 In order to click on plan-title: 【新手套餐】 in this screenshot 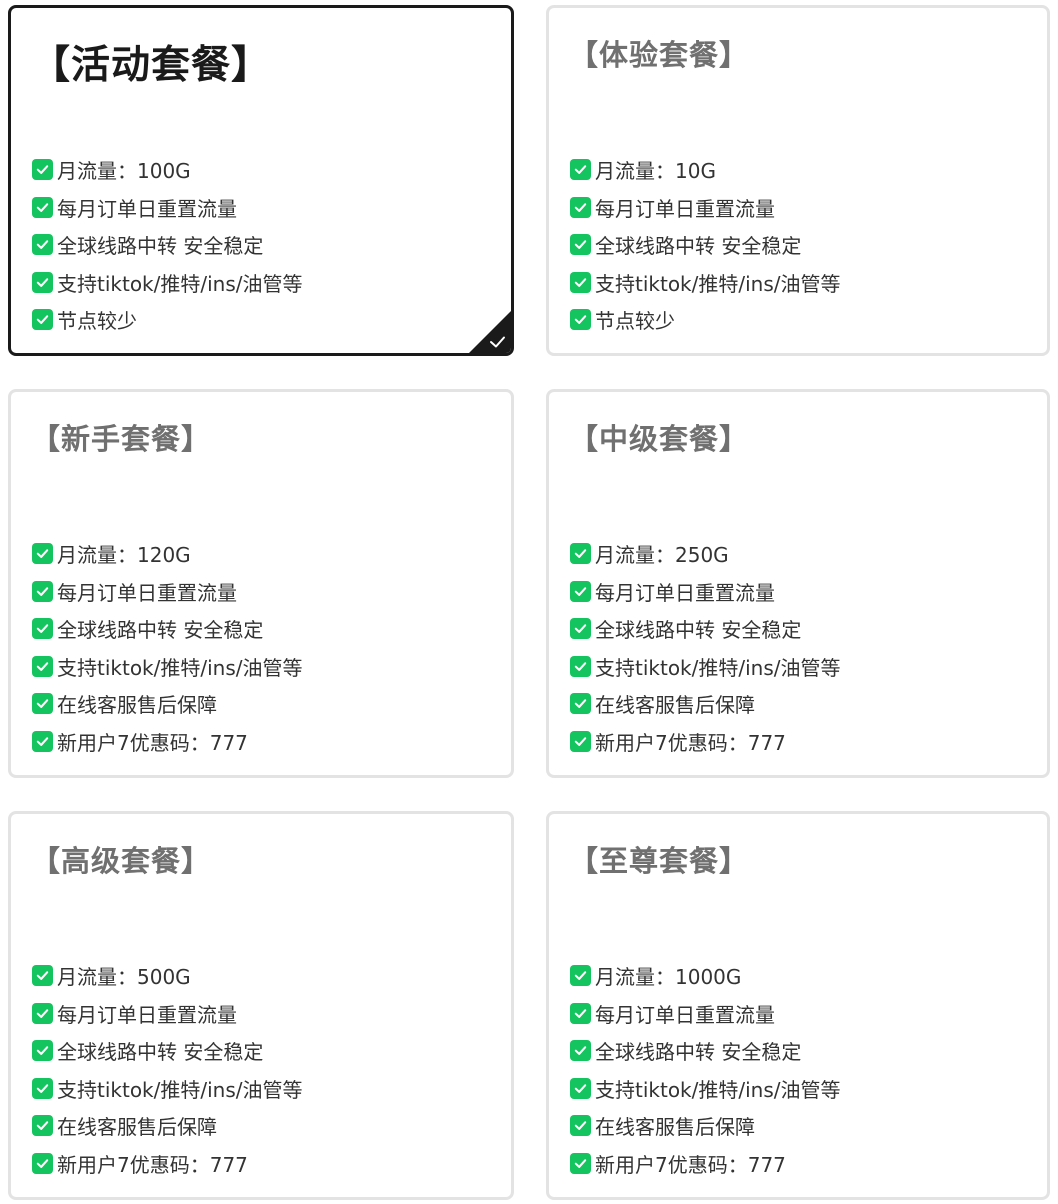, I will do `click(121, 439)`.